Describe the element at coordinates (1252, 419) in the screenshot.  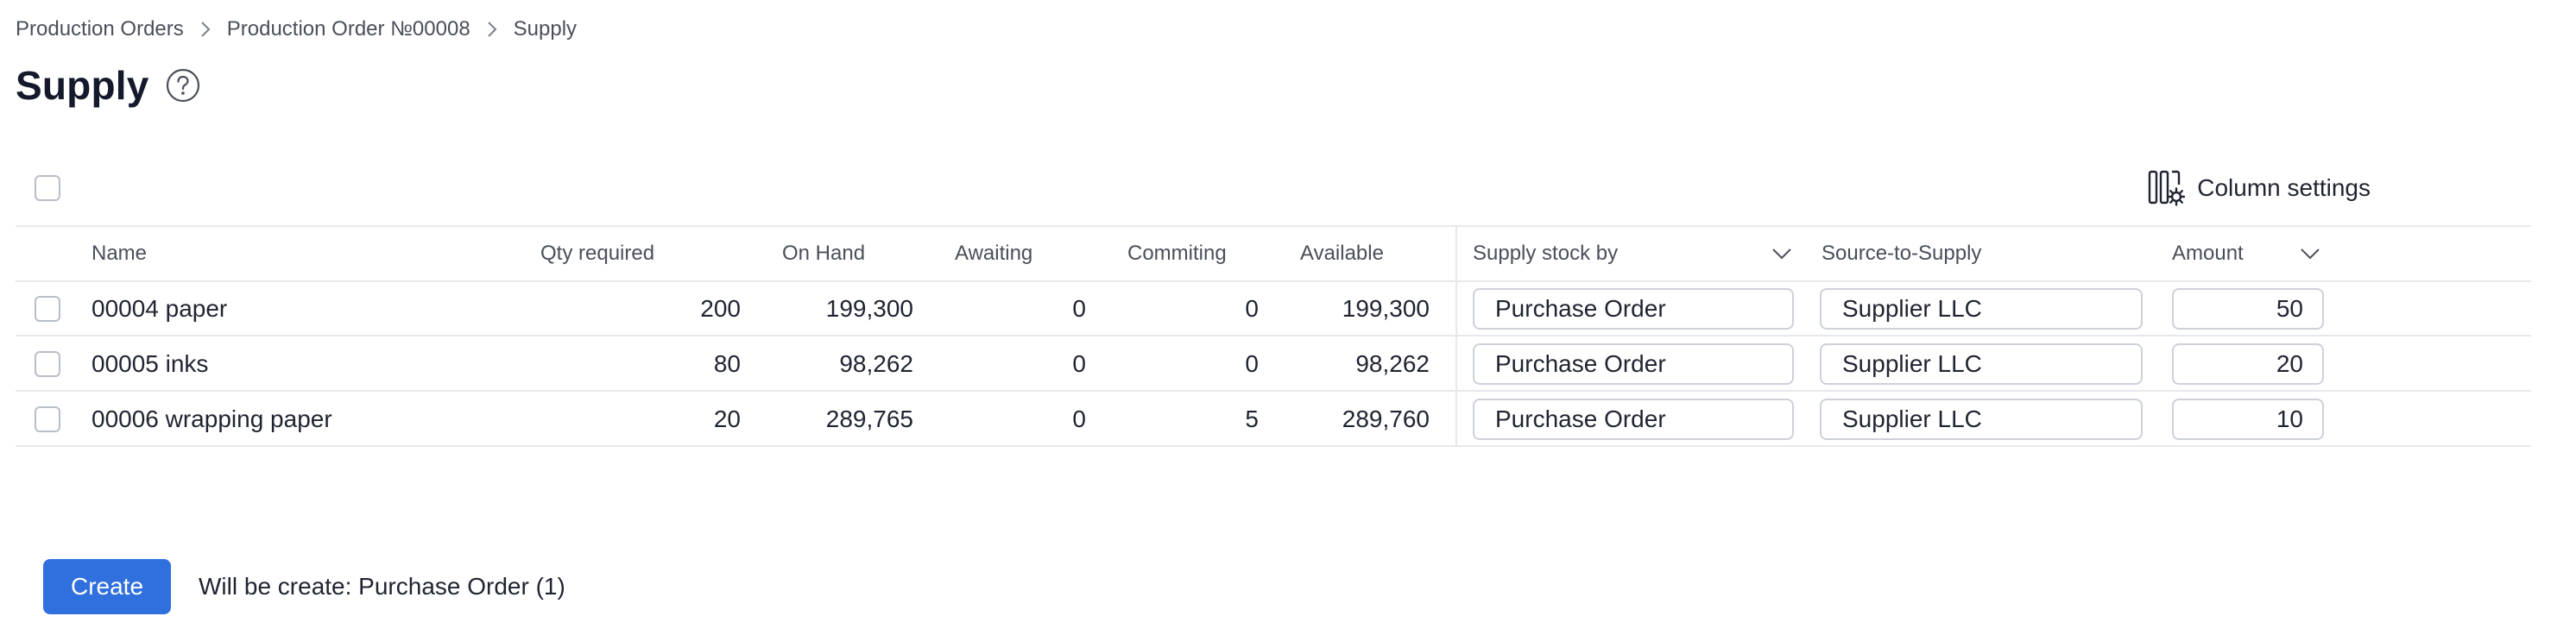
I see `cell-commiting: 5` at that location.